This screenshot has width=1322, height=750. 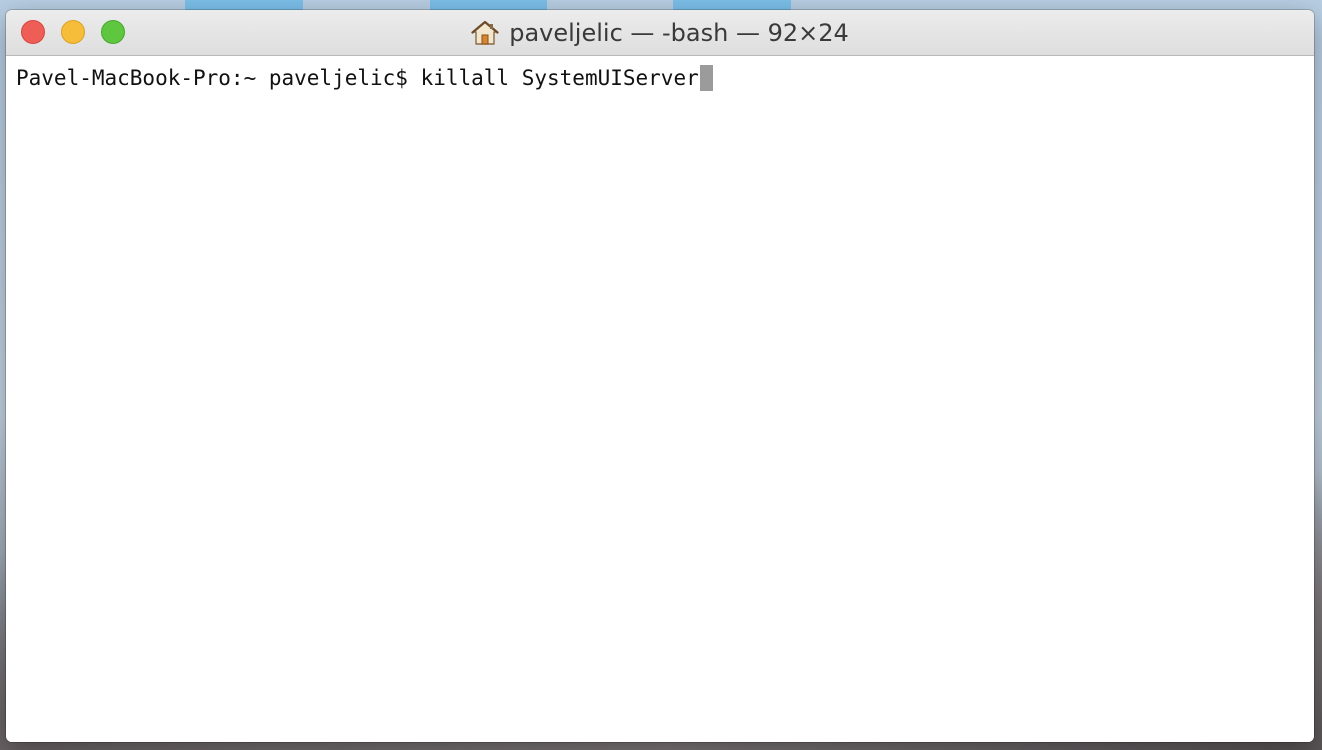 I want to click on title-group: paveljelic — -bash — 92×24, so click(x=660, y=32).